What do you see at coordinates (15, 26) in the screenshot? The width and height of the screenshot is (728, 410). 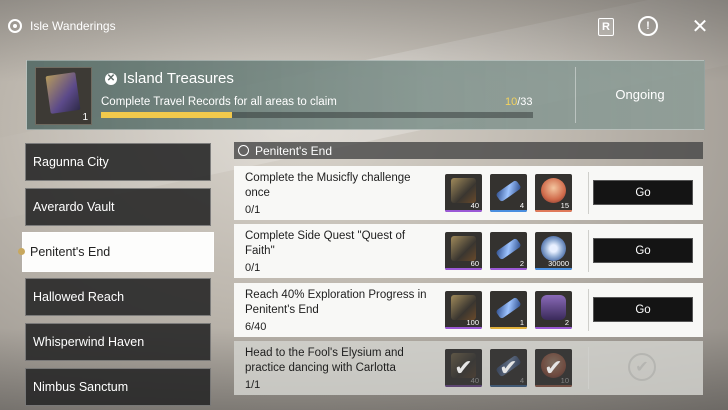 I see `map-pin-icon` at bounding box center [15, 26].